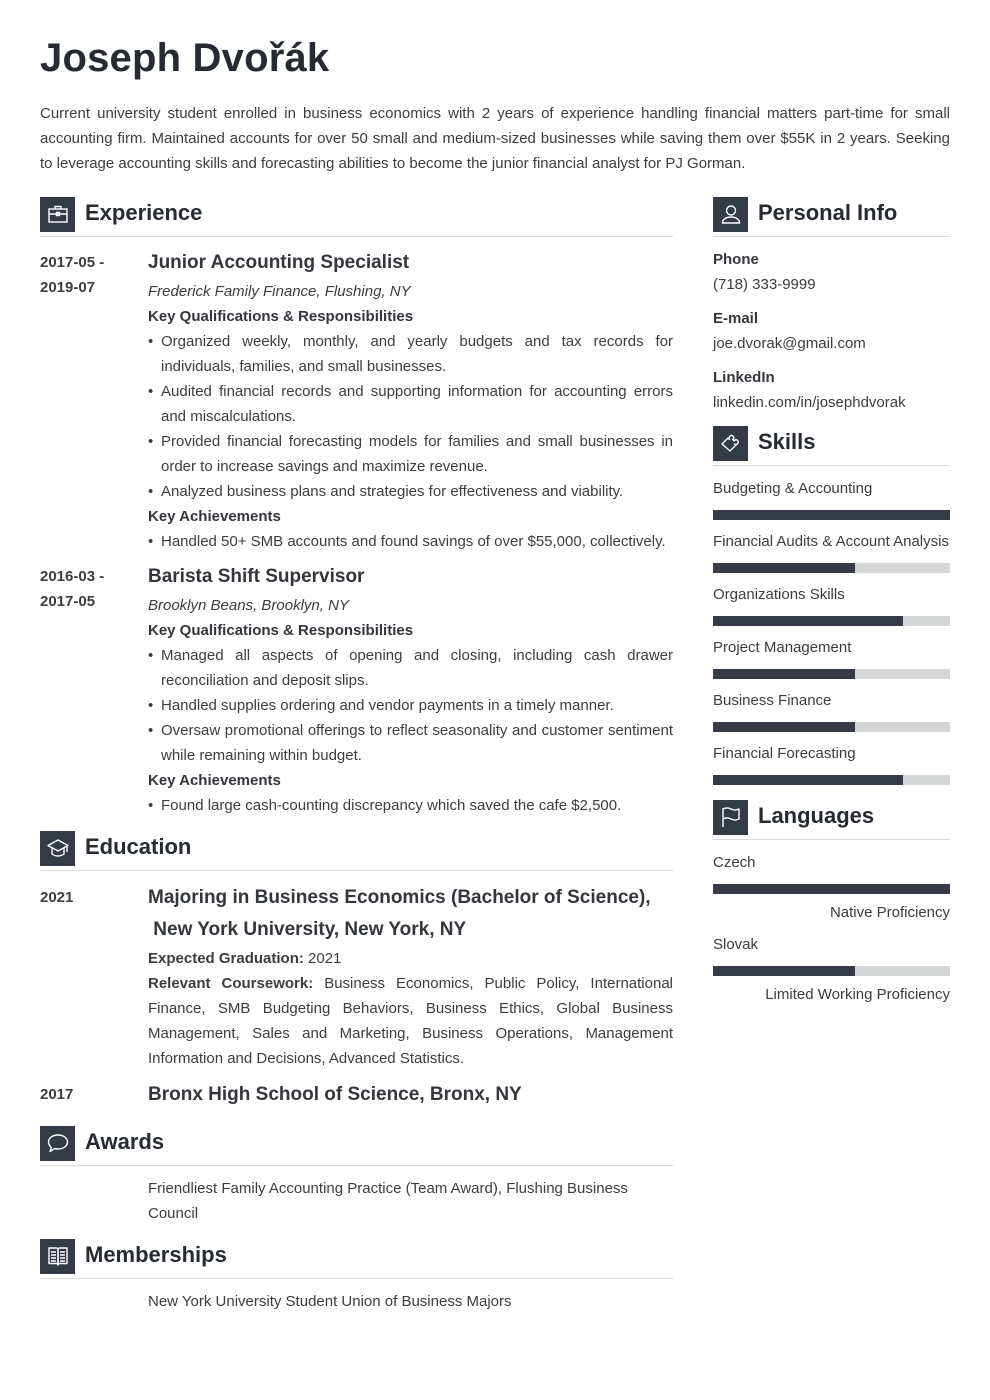 The image size is (990, 1400). I want to click on linkedin-label: LinkedIn, so click(744, 377).